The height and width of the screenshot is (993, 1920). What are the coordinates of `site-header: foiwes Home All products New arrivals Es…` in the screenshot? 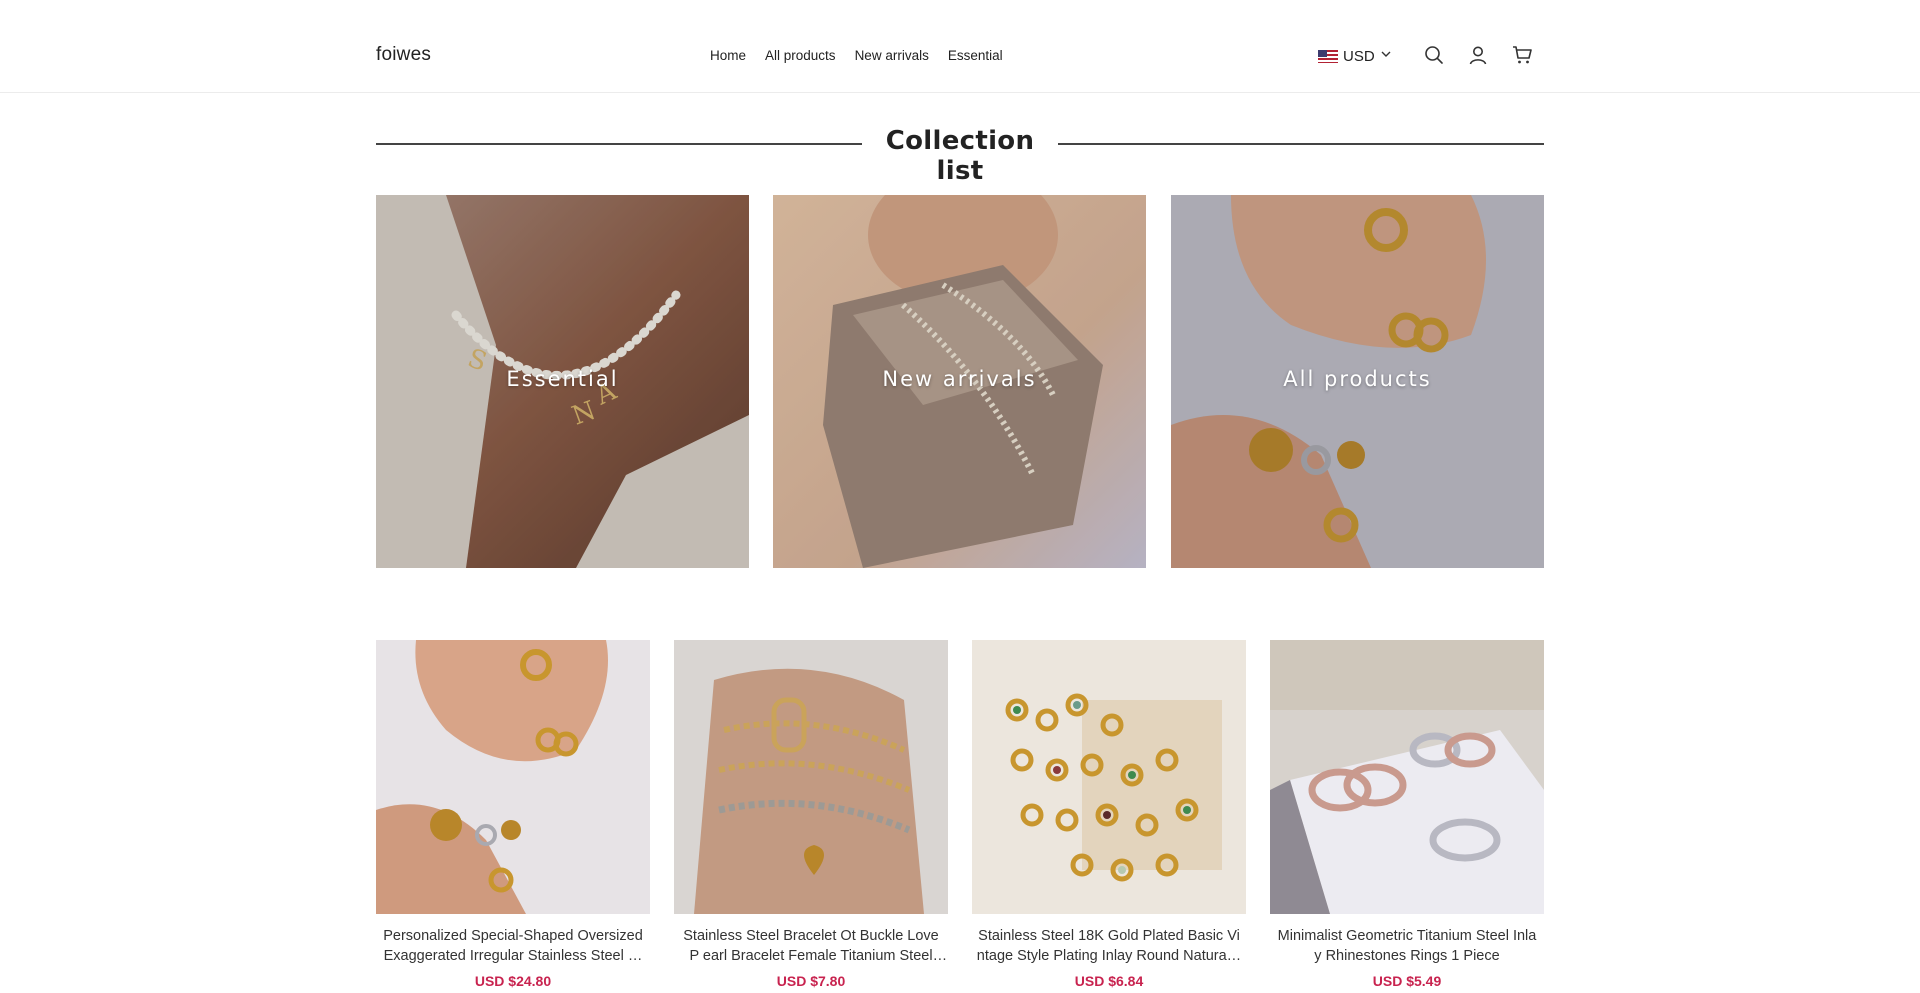 It's located at (960, 46).